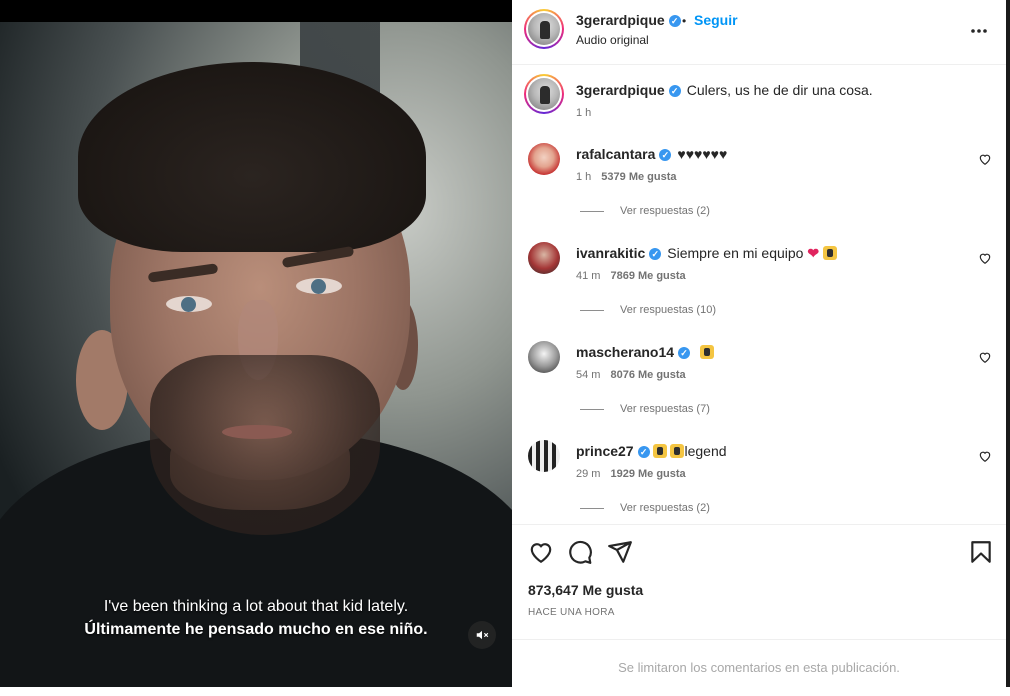 This screenshot has width=1010, height=696. I want to click on comment-meta: 29 m 1929 Me gusta, so click(631, 474).